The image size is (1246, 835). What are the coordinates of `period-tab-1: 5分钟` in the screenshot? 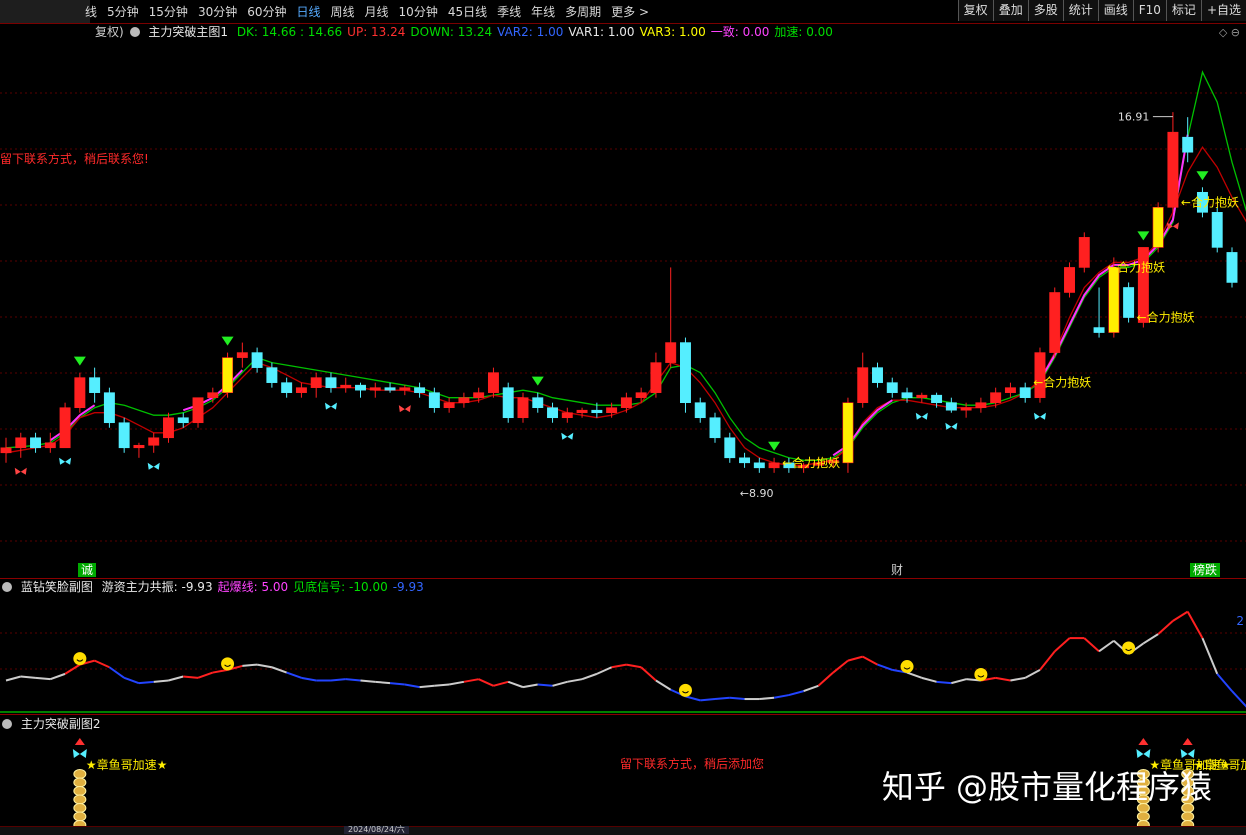 It's located at (123, 11).